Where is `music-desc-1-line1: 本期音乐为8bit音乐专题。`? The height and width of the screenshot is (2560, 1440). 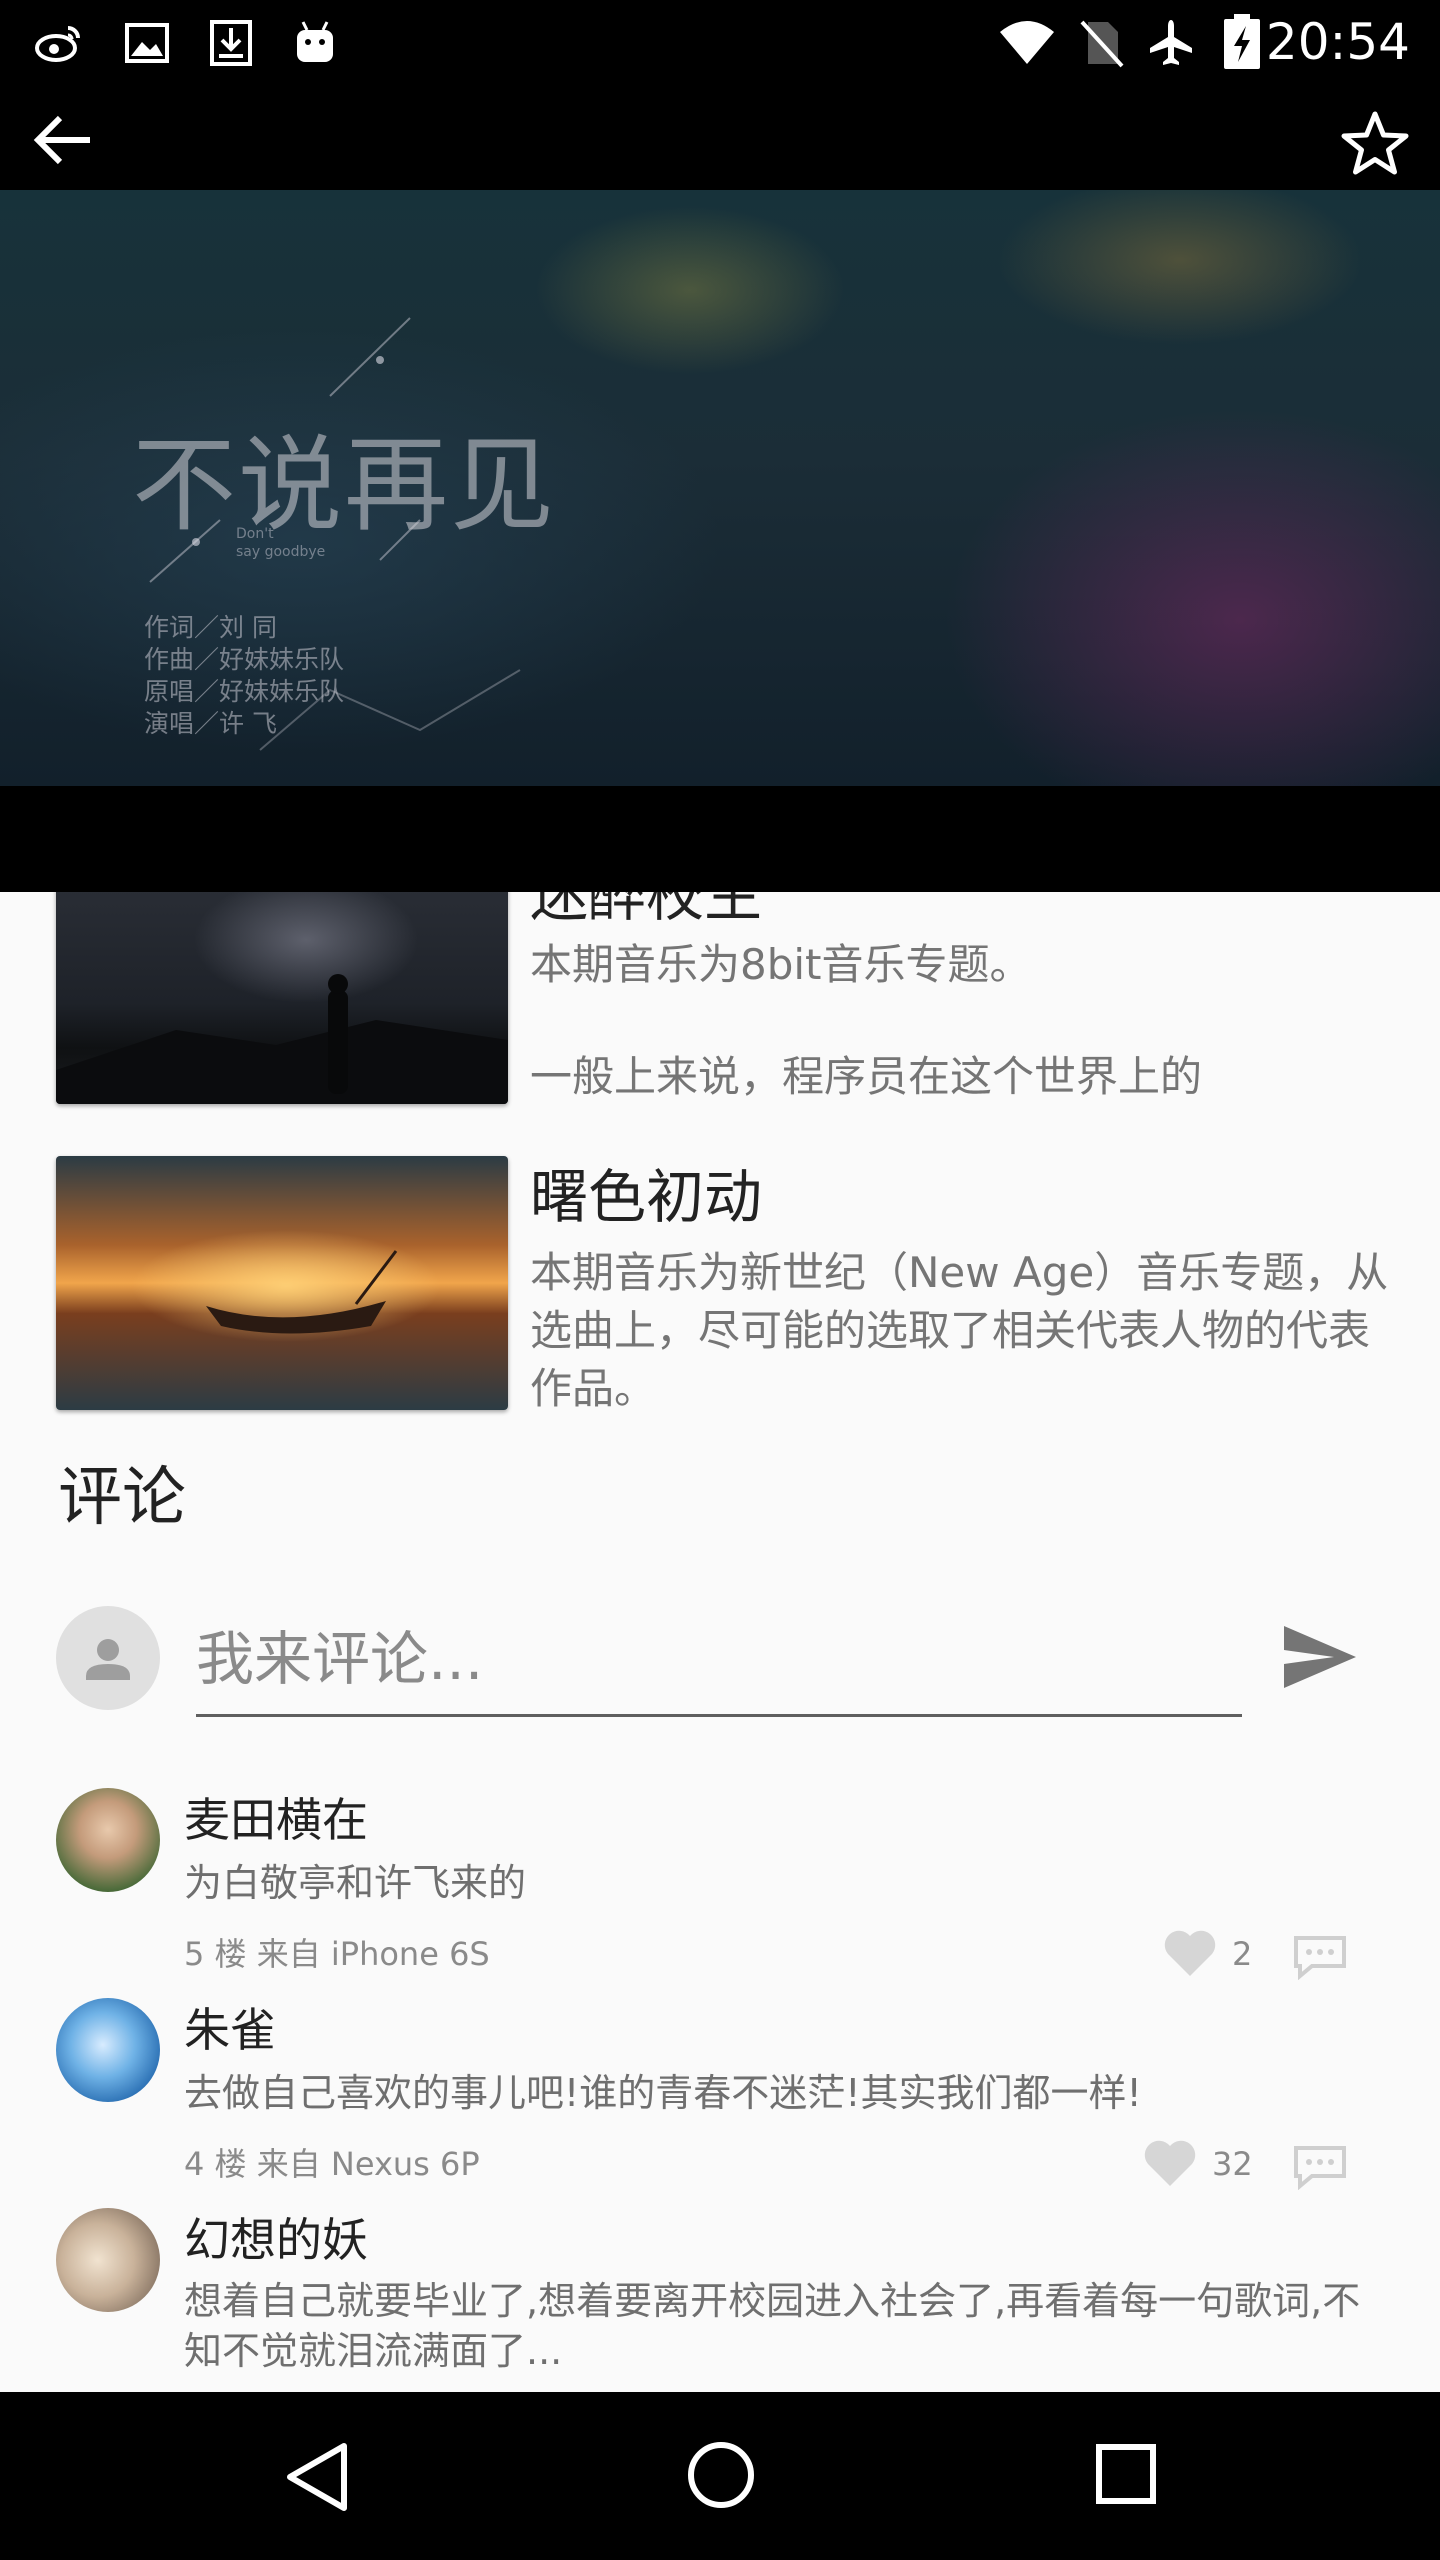 music-desc-1-line1: 本期音乐为8bit音乐专题。 is located at coordinates (781, 964).